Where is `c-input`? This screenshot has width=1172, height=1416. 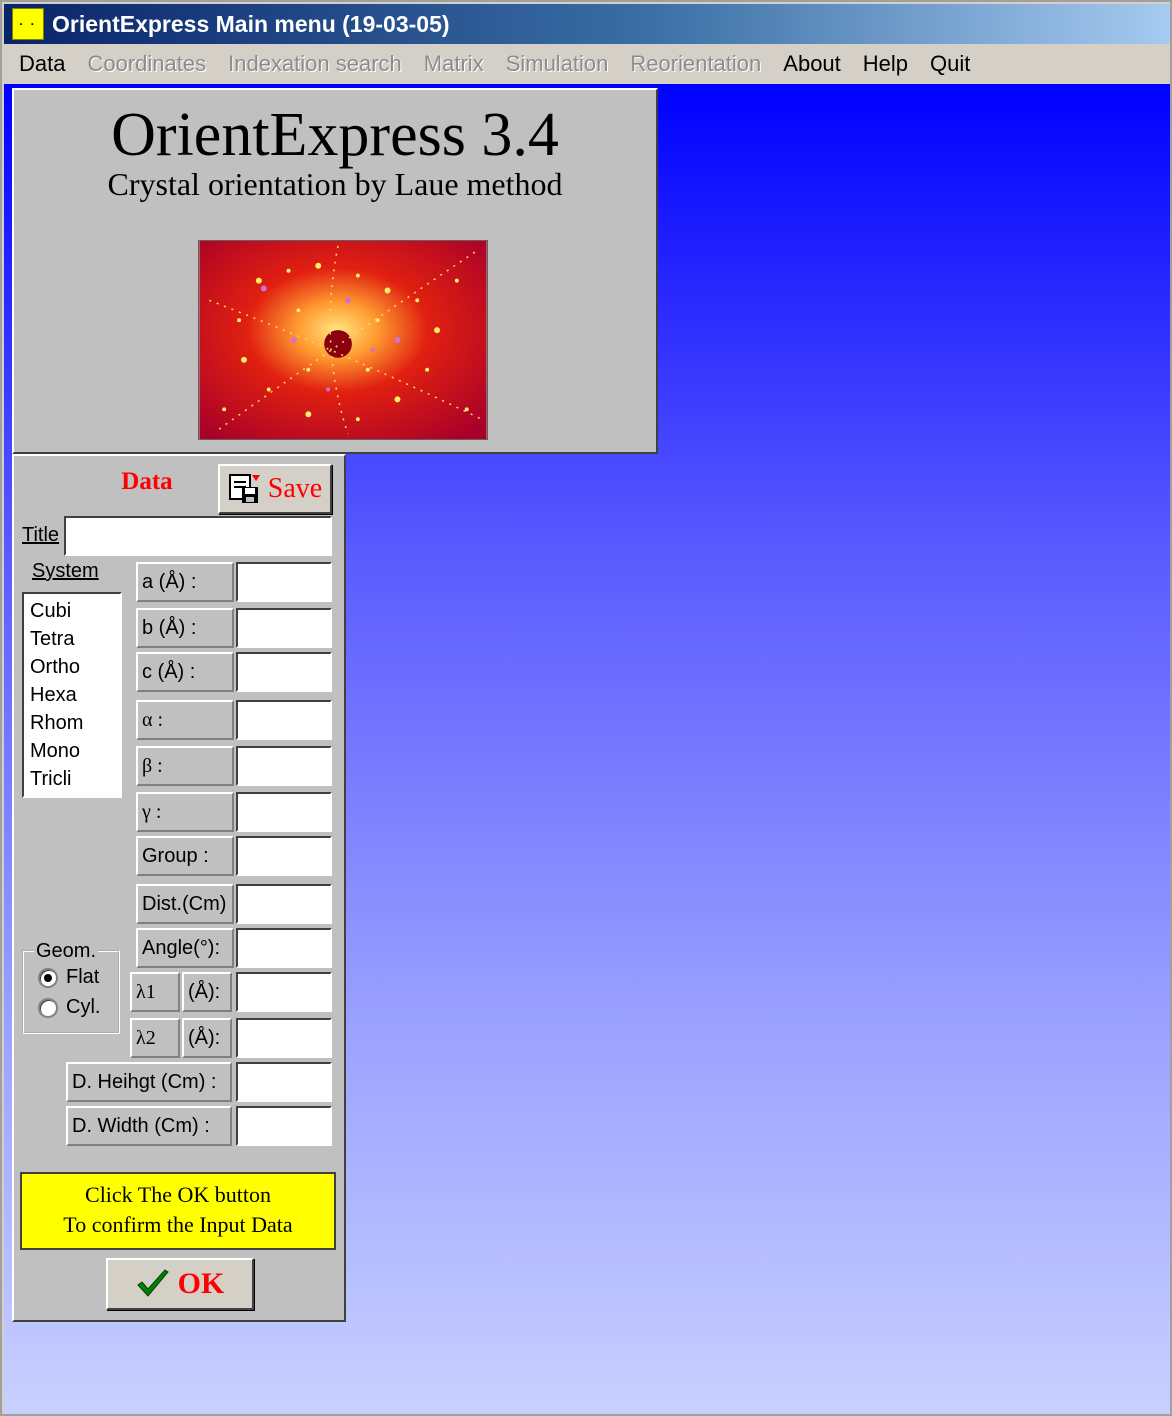 c-input is located at coordinates (284, 672).